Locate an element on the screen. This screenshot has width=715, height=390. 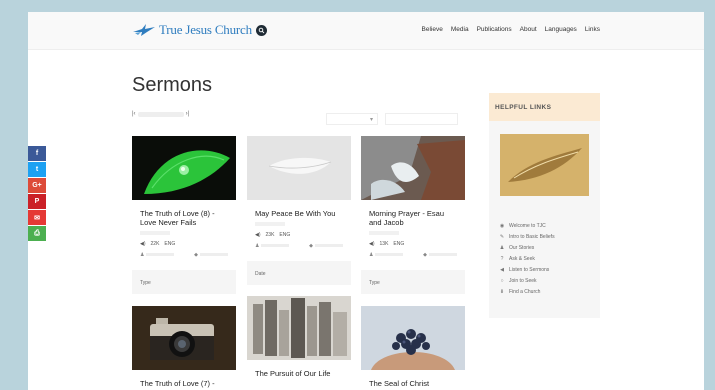
site-logo: True Jesus Church is located at coordinates (192, 30).